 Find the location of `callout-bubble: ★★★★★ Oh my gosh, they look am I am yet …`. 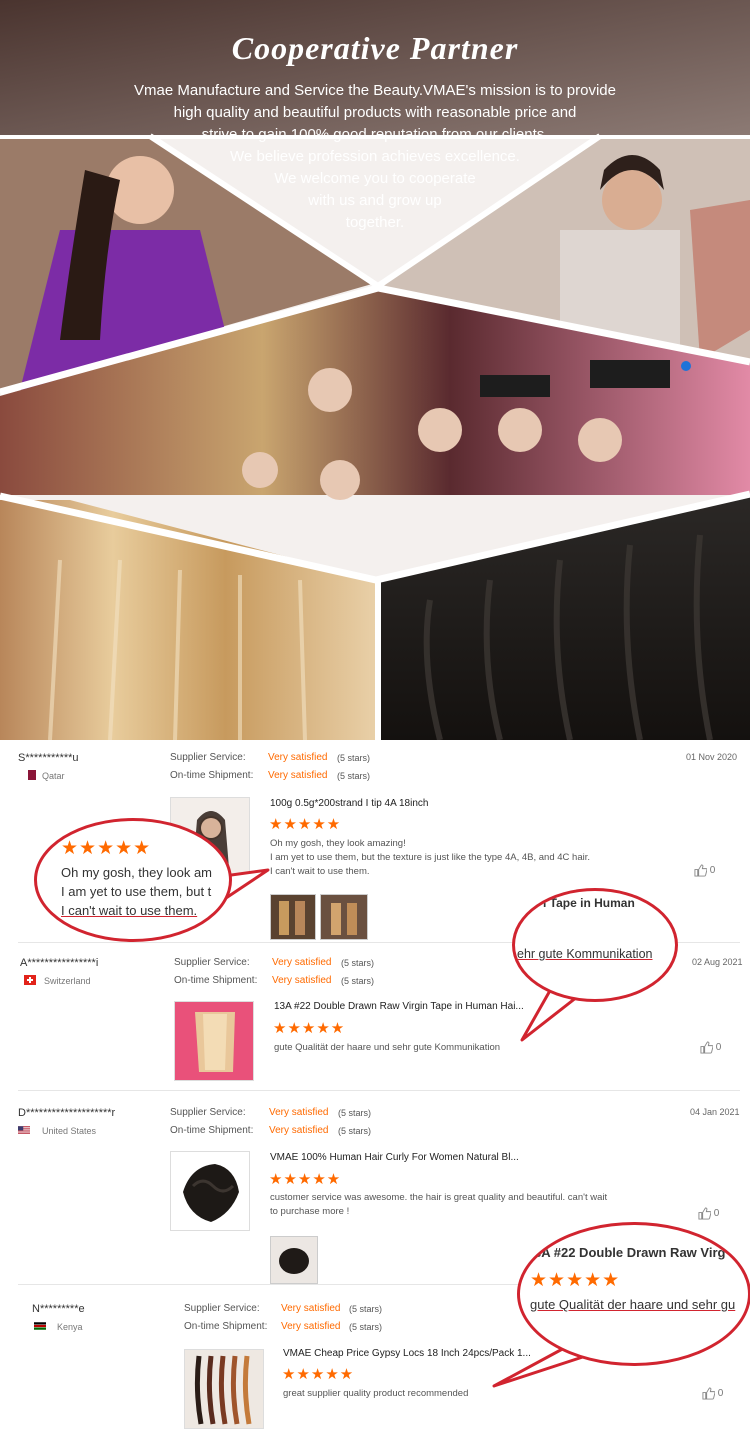

callout-bubble: ★★★★★ Oh my gosh, they look am I am yet … is located at coordinates (133, 880).